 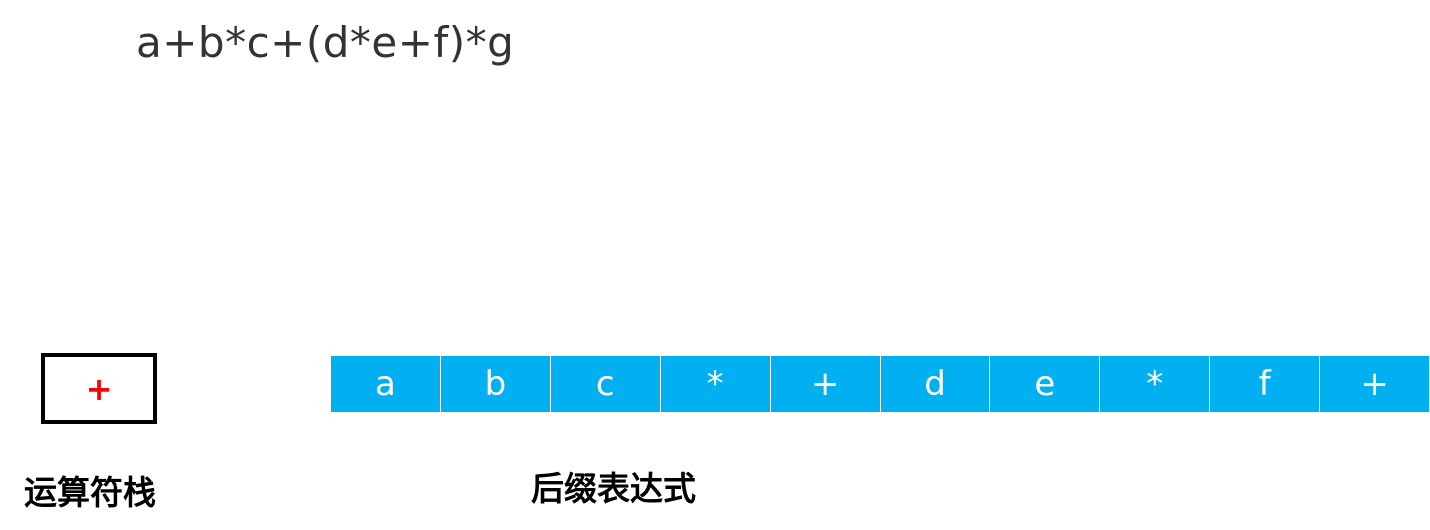 What do you see at coordinates (613, 488) in the screenshot?
I see `postfix-expression-label: 后缀表达式` at bounding box center [613, 488].